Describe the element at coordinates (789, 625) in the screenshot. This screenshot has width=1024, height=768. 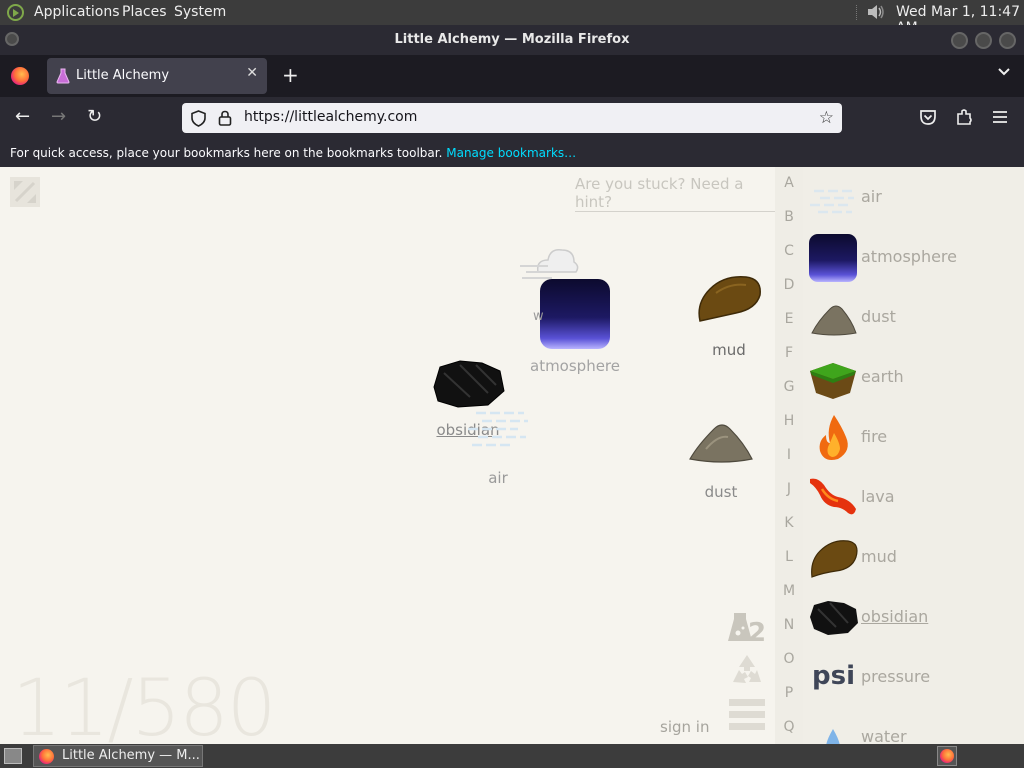
I see `alphabet-letter-n: N` at that location.